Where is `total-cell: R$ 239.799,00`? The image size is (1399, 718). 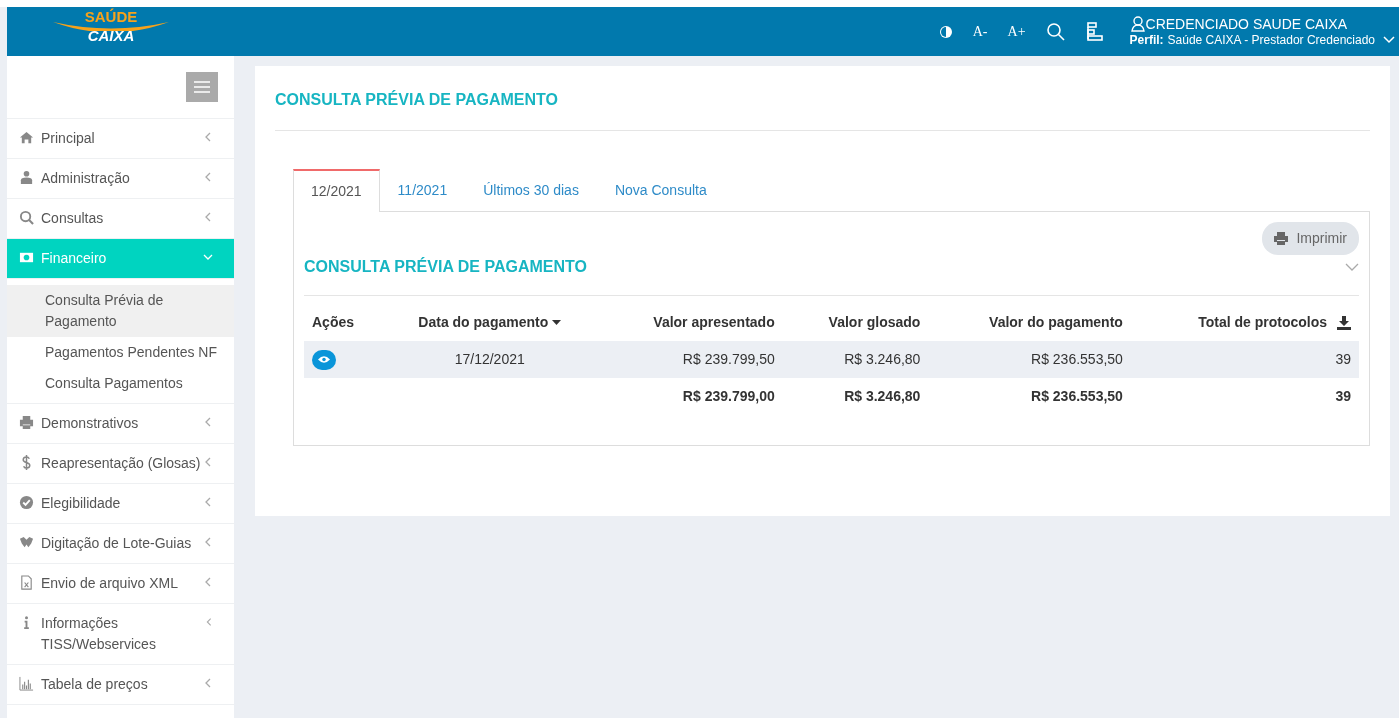
total-cell: R$ 239.799,00 is located at coordinates (728, 396).